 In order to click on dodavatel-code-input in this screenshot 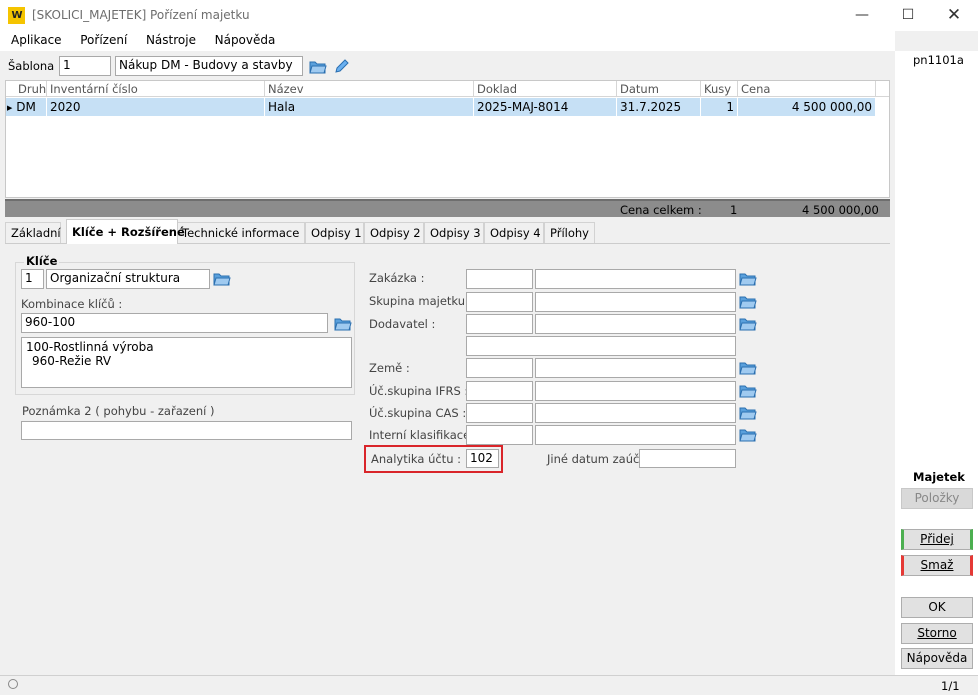, I will do `click(499, 324)`.